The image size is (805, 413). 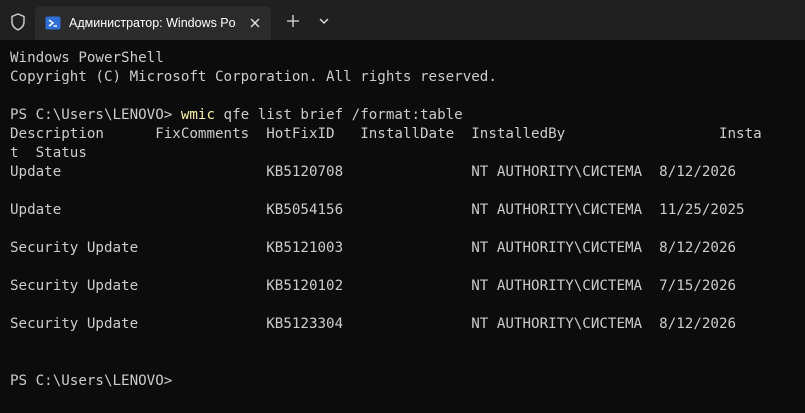 I want to click on chevron-down-icon, so click(x=324, y=21).